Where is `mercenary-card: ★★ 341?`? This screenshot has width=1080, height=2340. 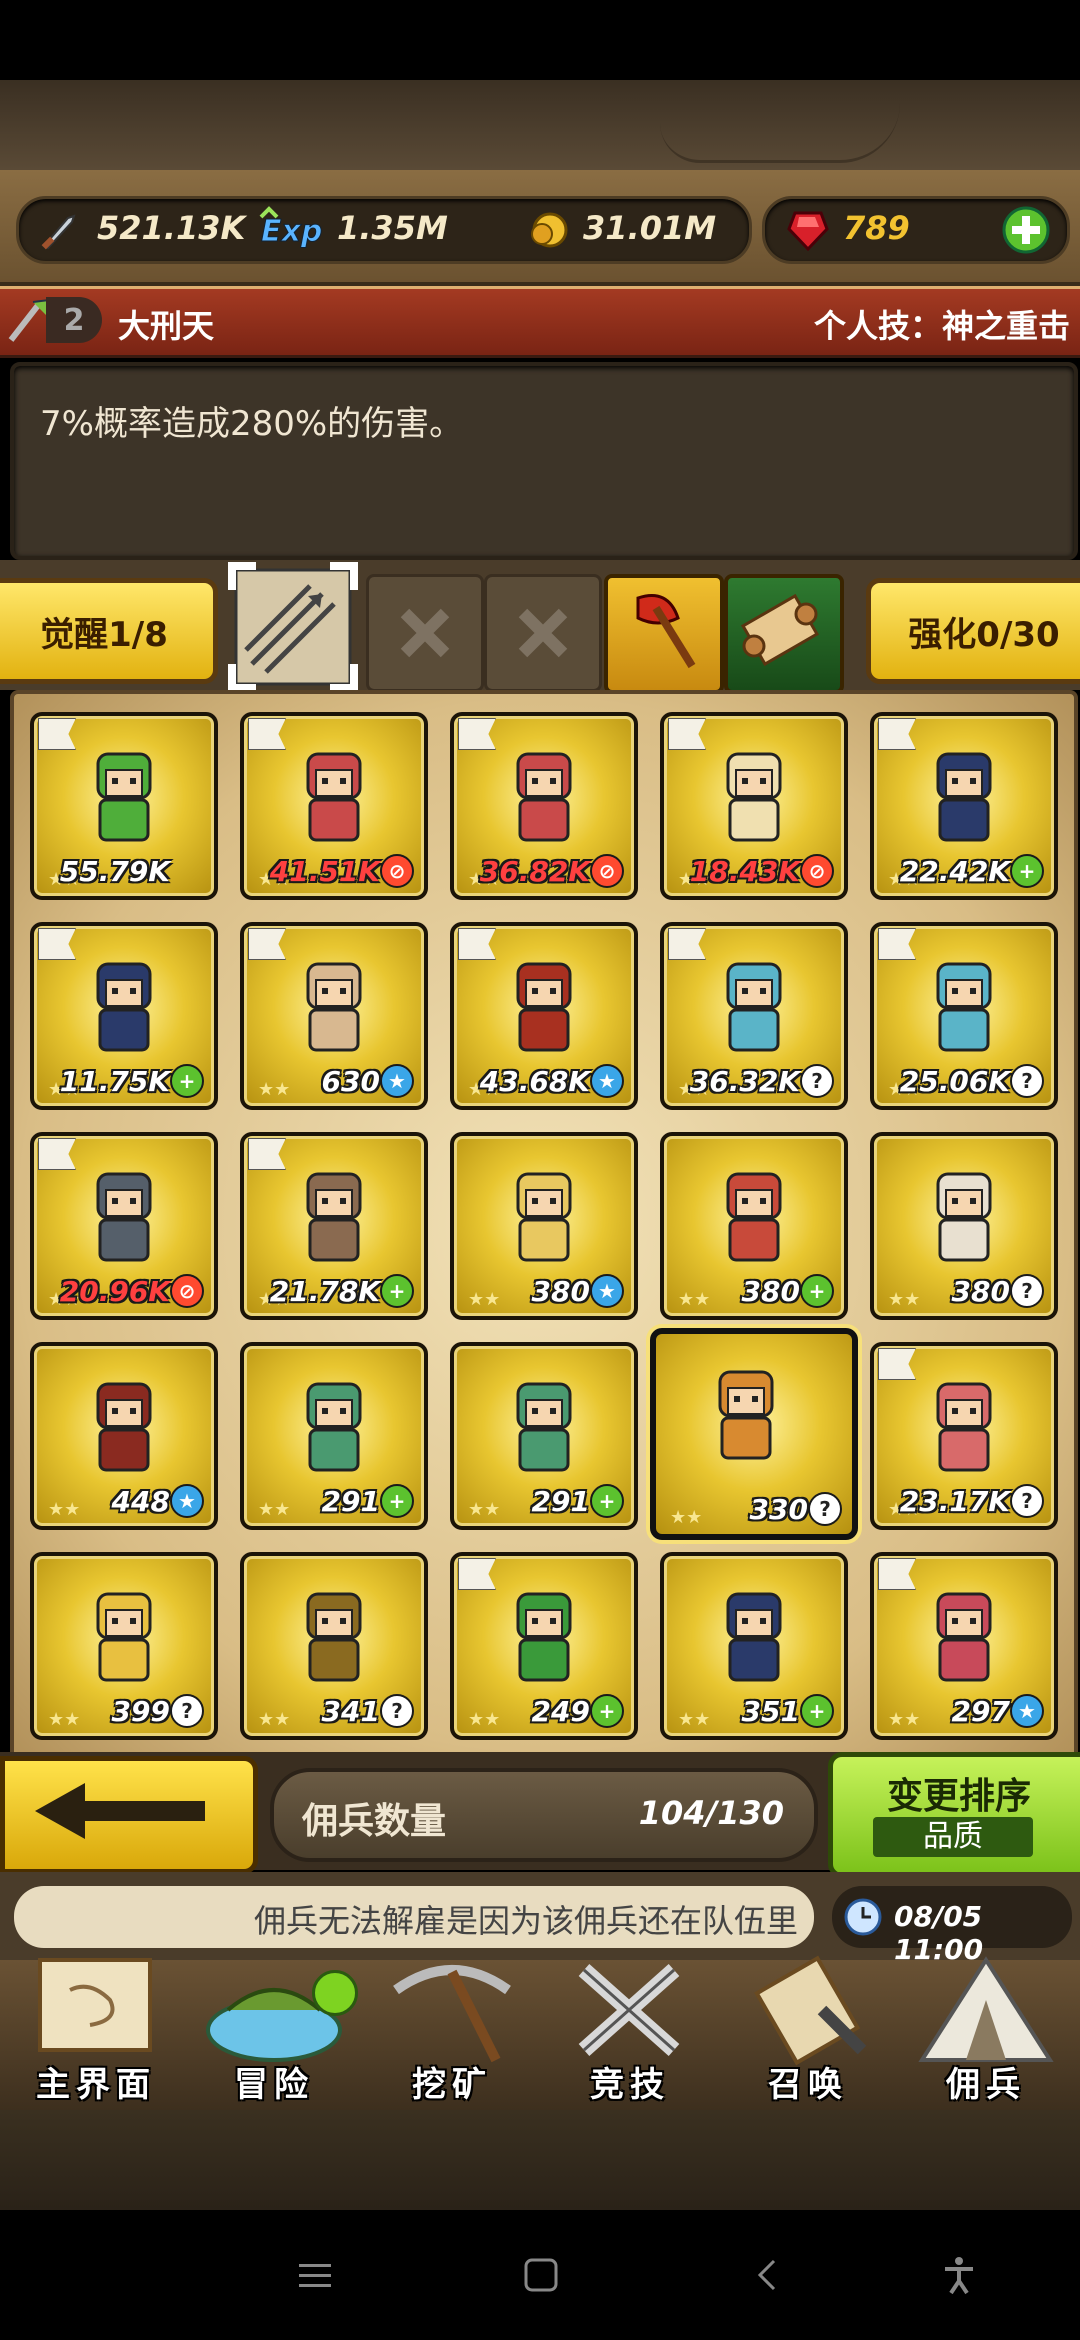 mercenary-card: ★★ 341? is located at coordinates (334, 1646).